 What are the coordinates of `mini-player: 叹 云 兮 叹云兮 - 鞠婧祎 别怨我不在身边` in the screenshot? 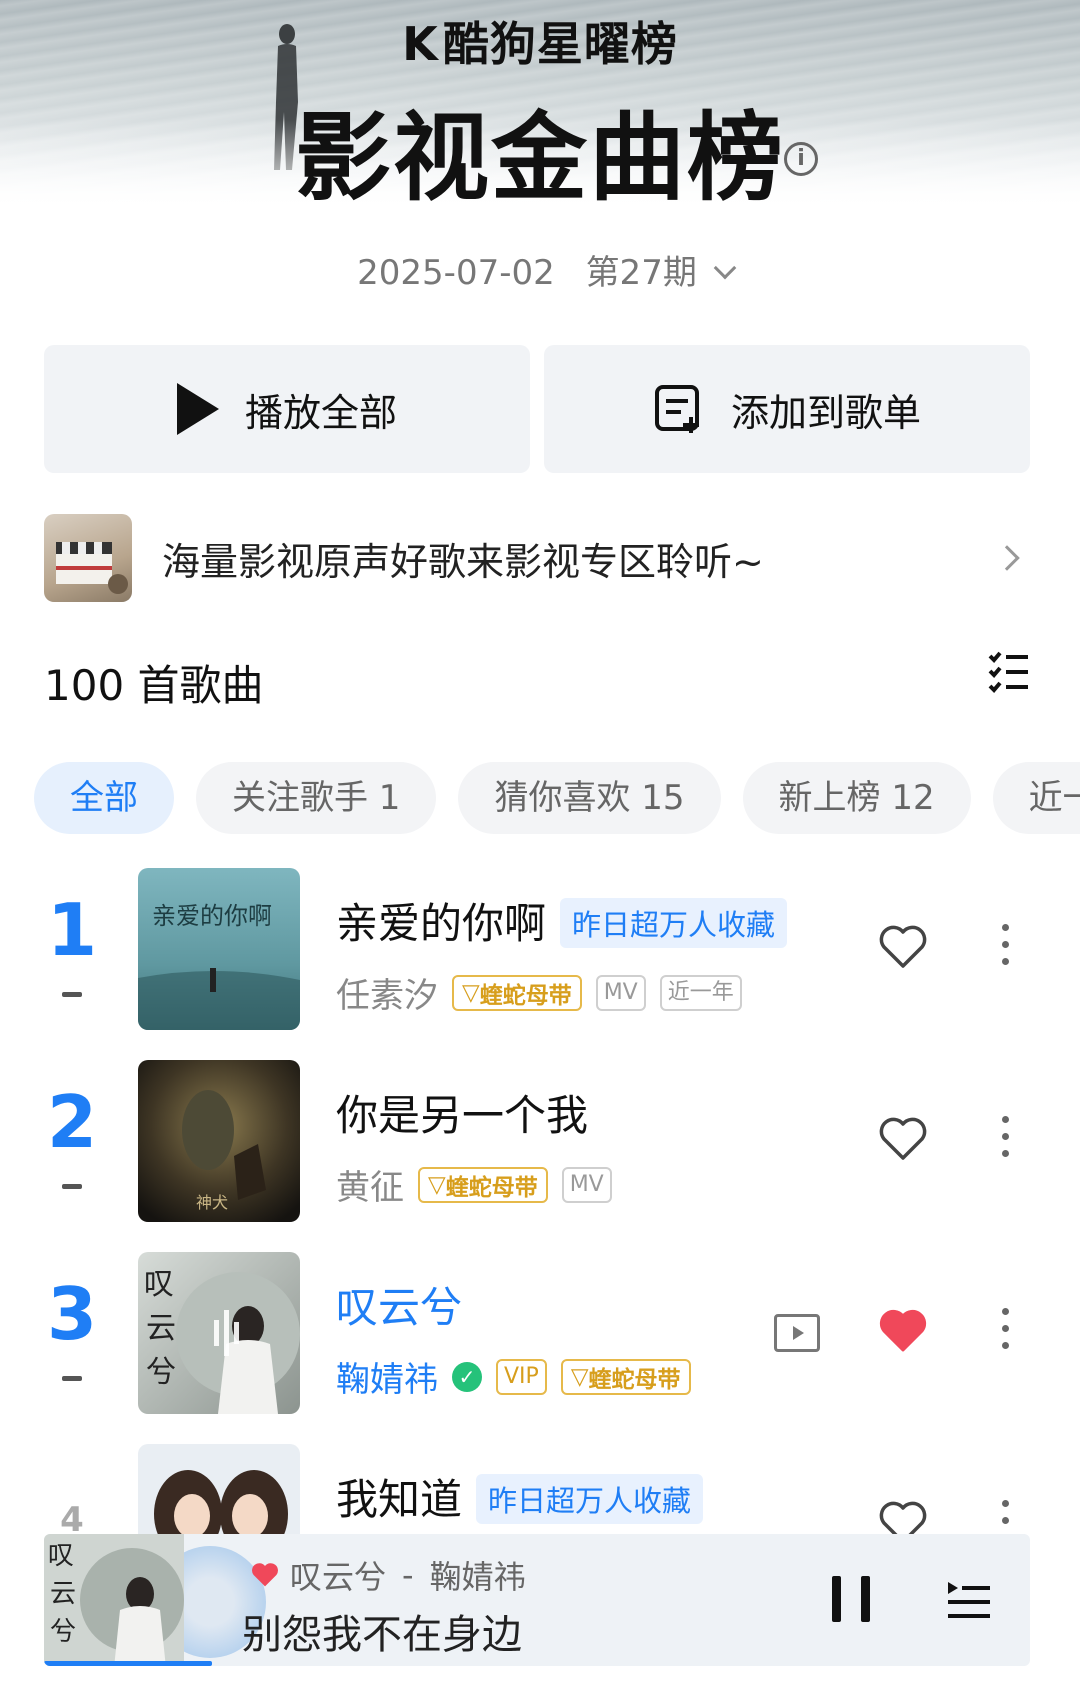 It's located at (537, 1600).